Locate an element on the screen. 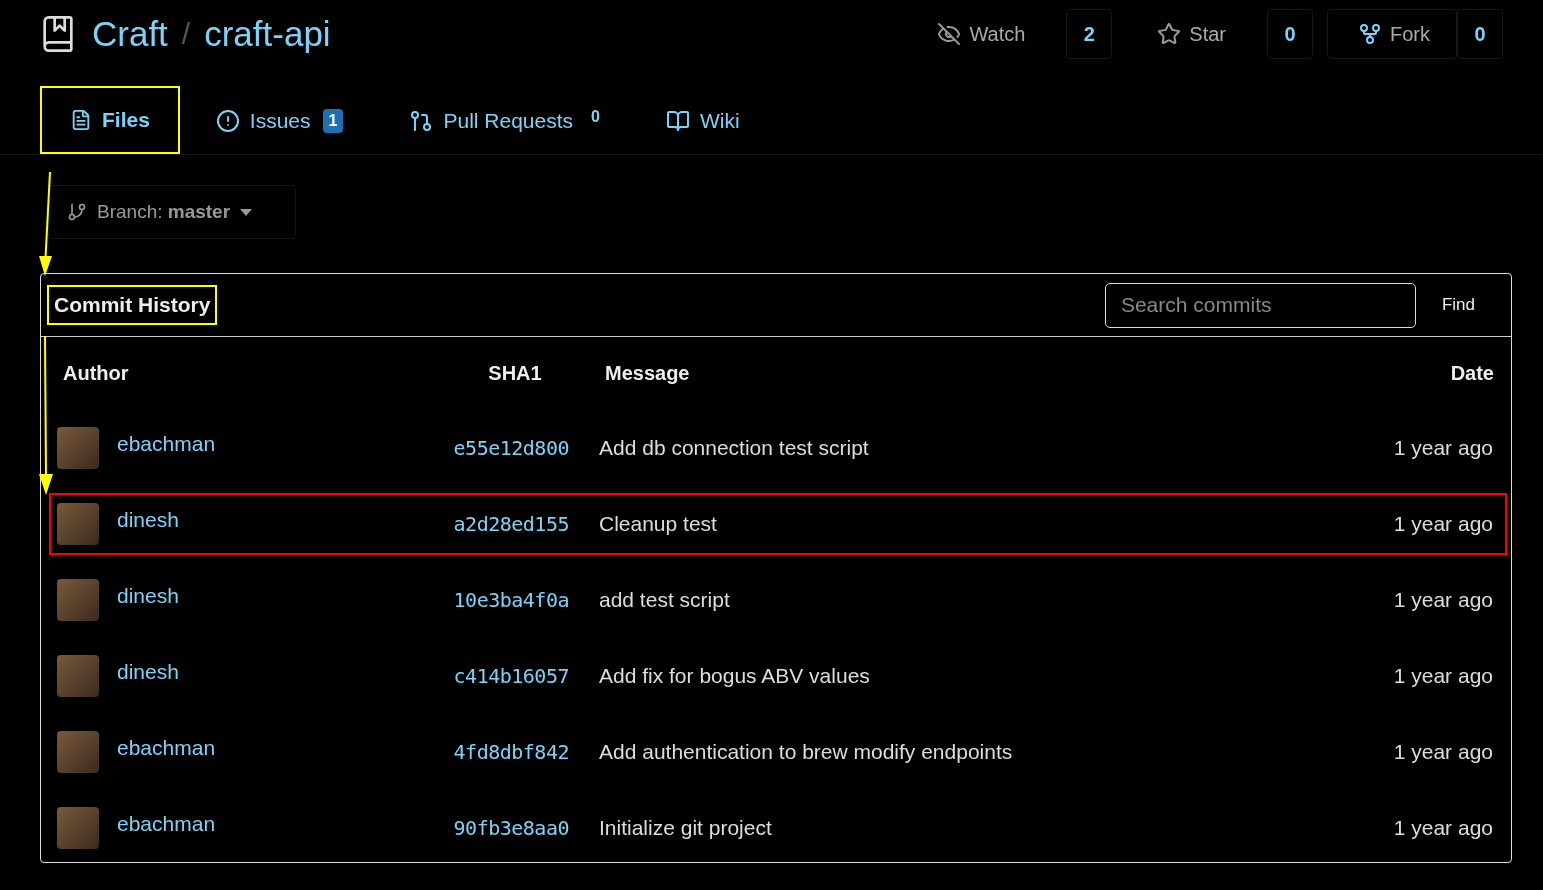 The height and width of the screenshot is (890, 1543). column-header: Date is located at coordinates (1472, 373).